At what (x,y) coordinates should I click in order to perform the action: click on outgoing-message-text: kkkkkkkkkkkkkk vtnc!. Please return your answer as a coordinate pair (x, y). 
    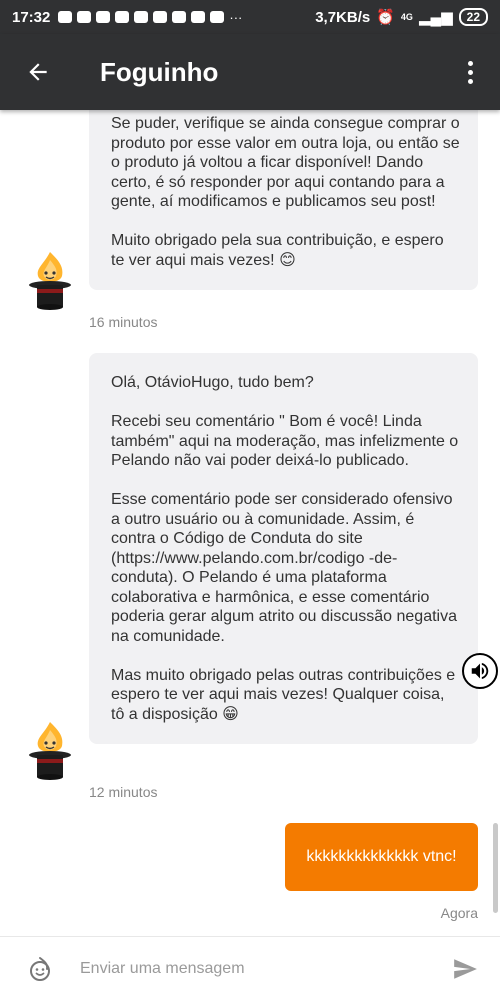
    Looking at the image, I should click on (381, 856).